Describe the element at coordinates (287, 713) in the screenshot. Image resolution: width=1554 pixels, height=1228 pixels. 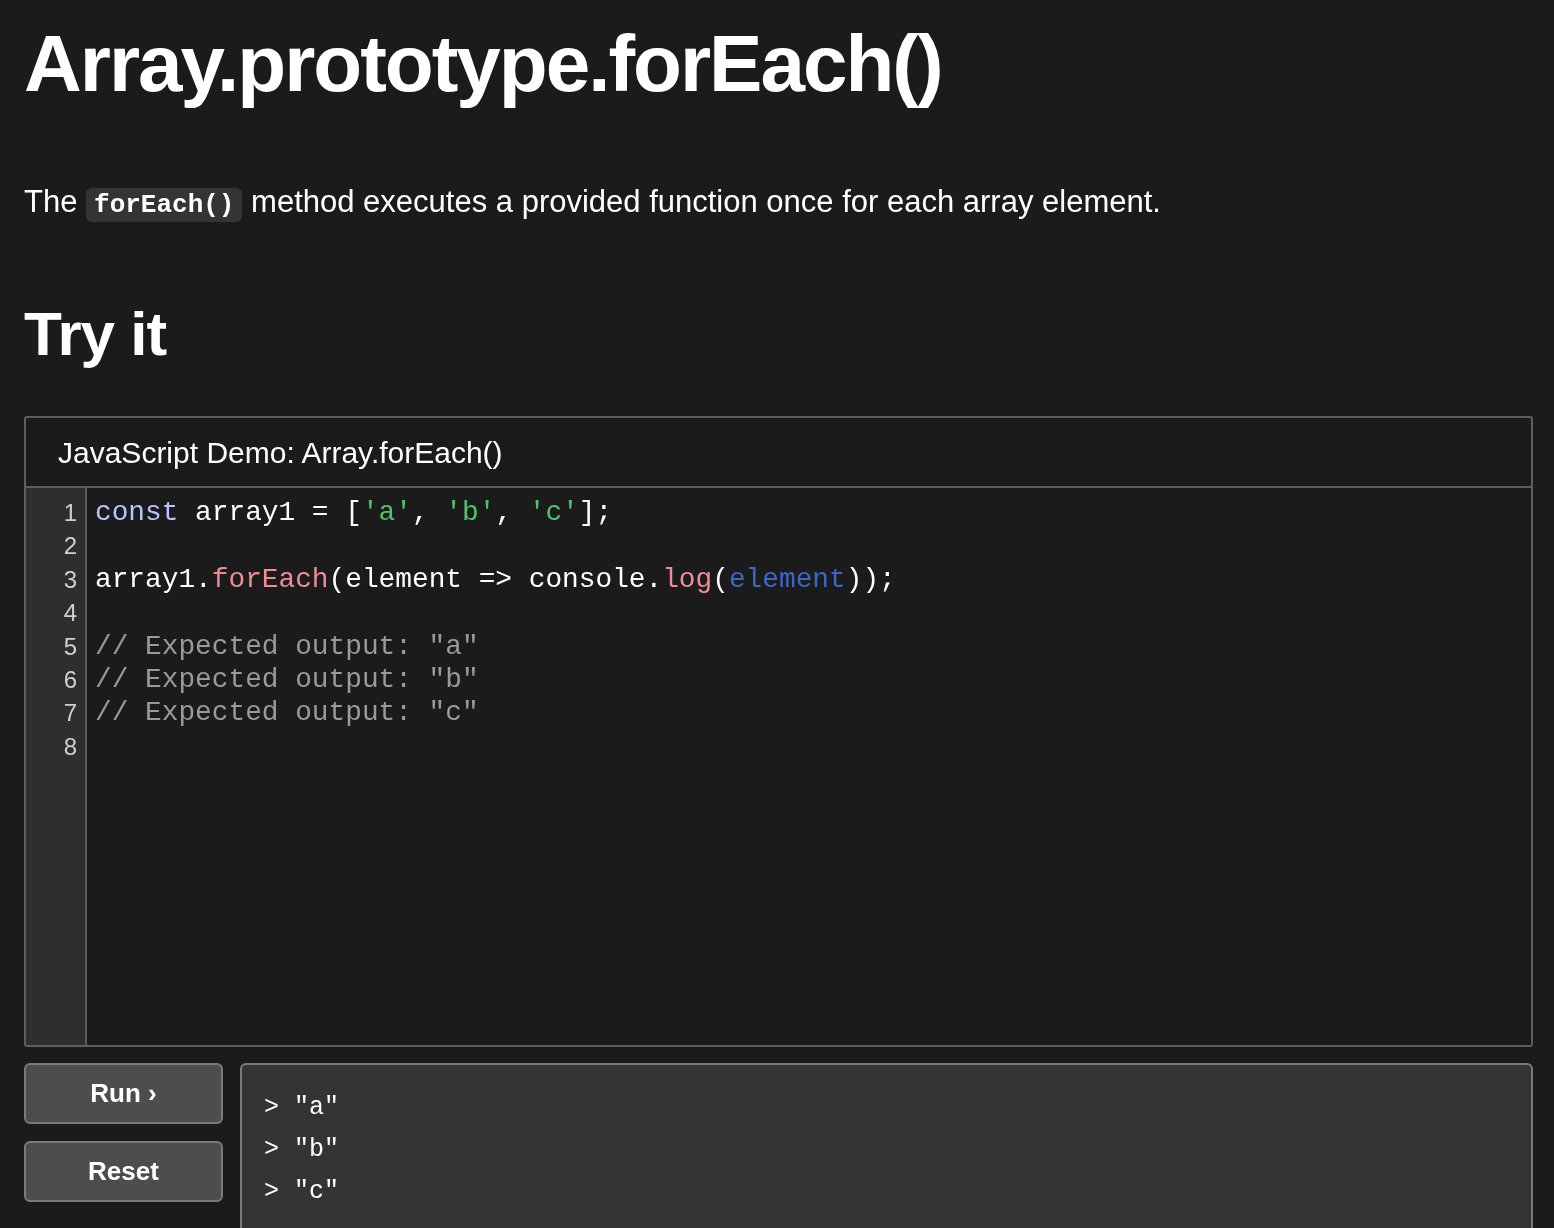
I see `code-line: // Expected output: "c"` at that location.